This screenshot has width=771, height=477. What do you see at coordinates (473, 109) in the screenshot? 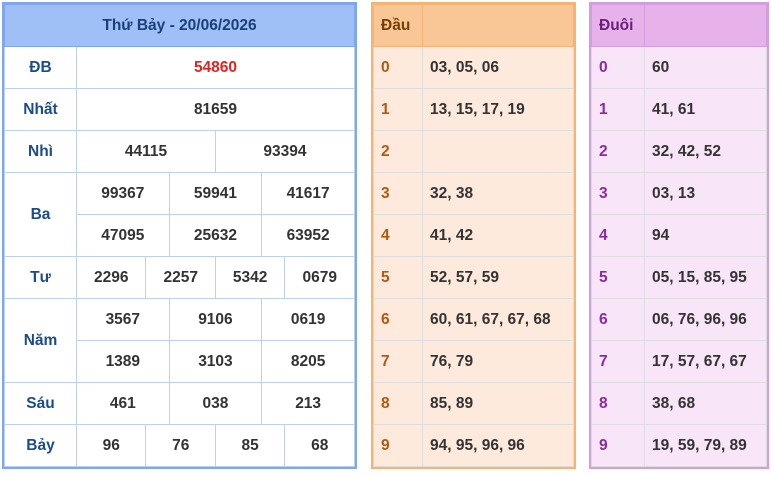
I see `table-row: 1 13, 15, 17, 19` at bounding box center [473, 109].